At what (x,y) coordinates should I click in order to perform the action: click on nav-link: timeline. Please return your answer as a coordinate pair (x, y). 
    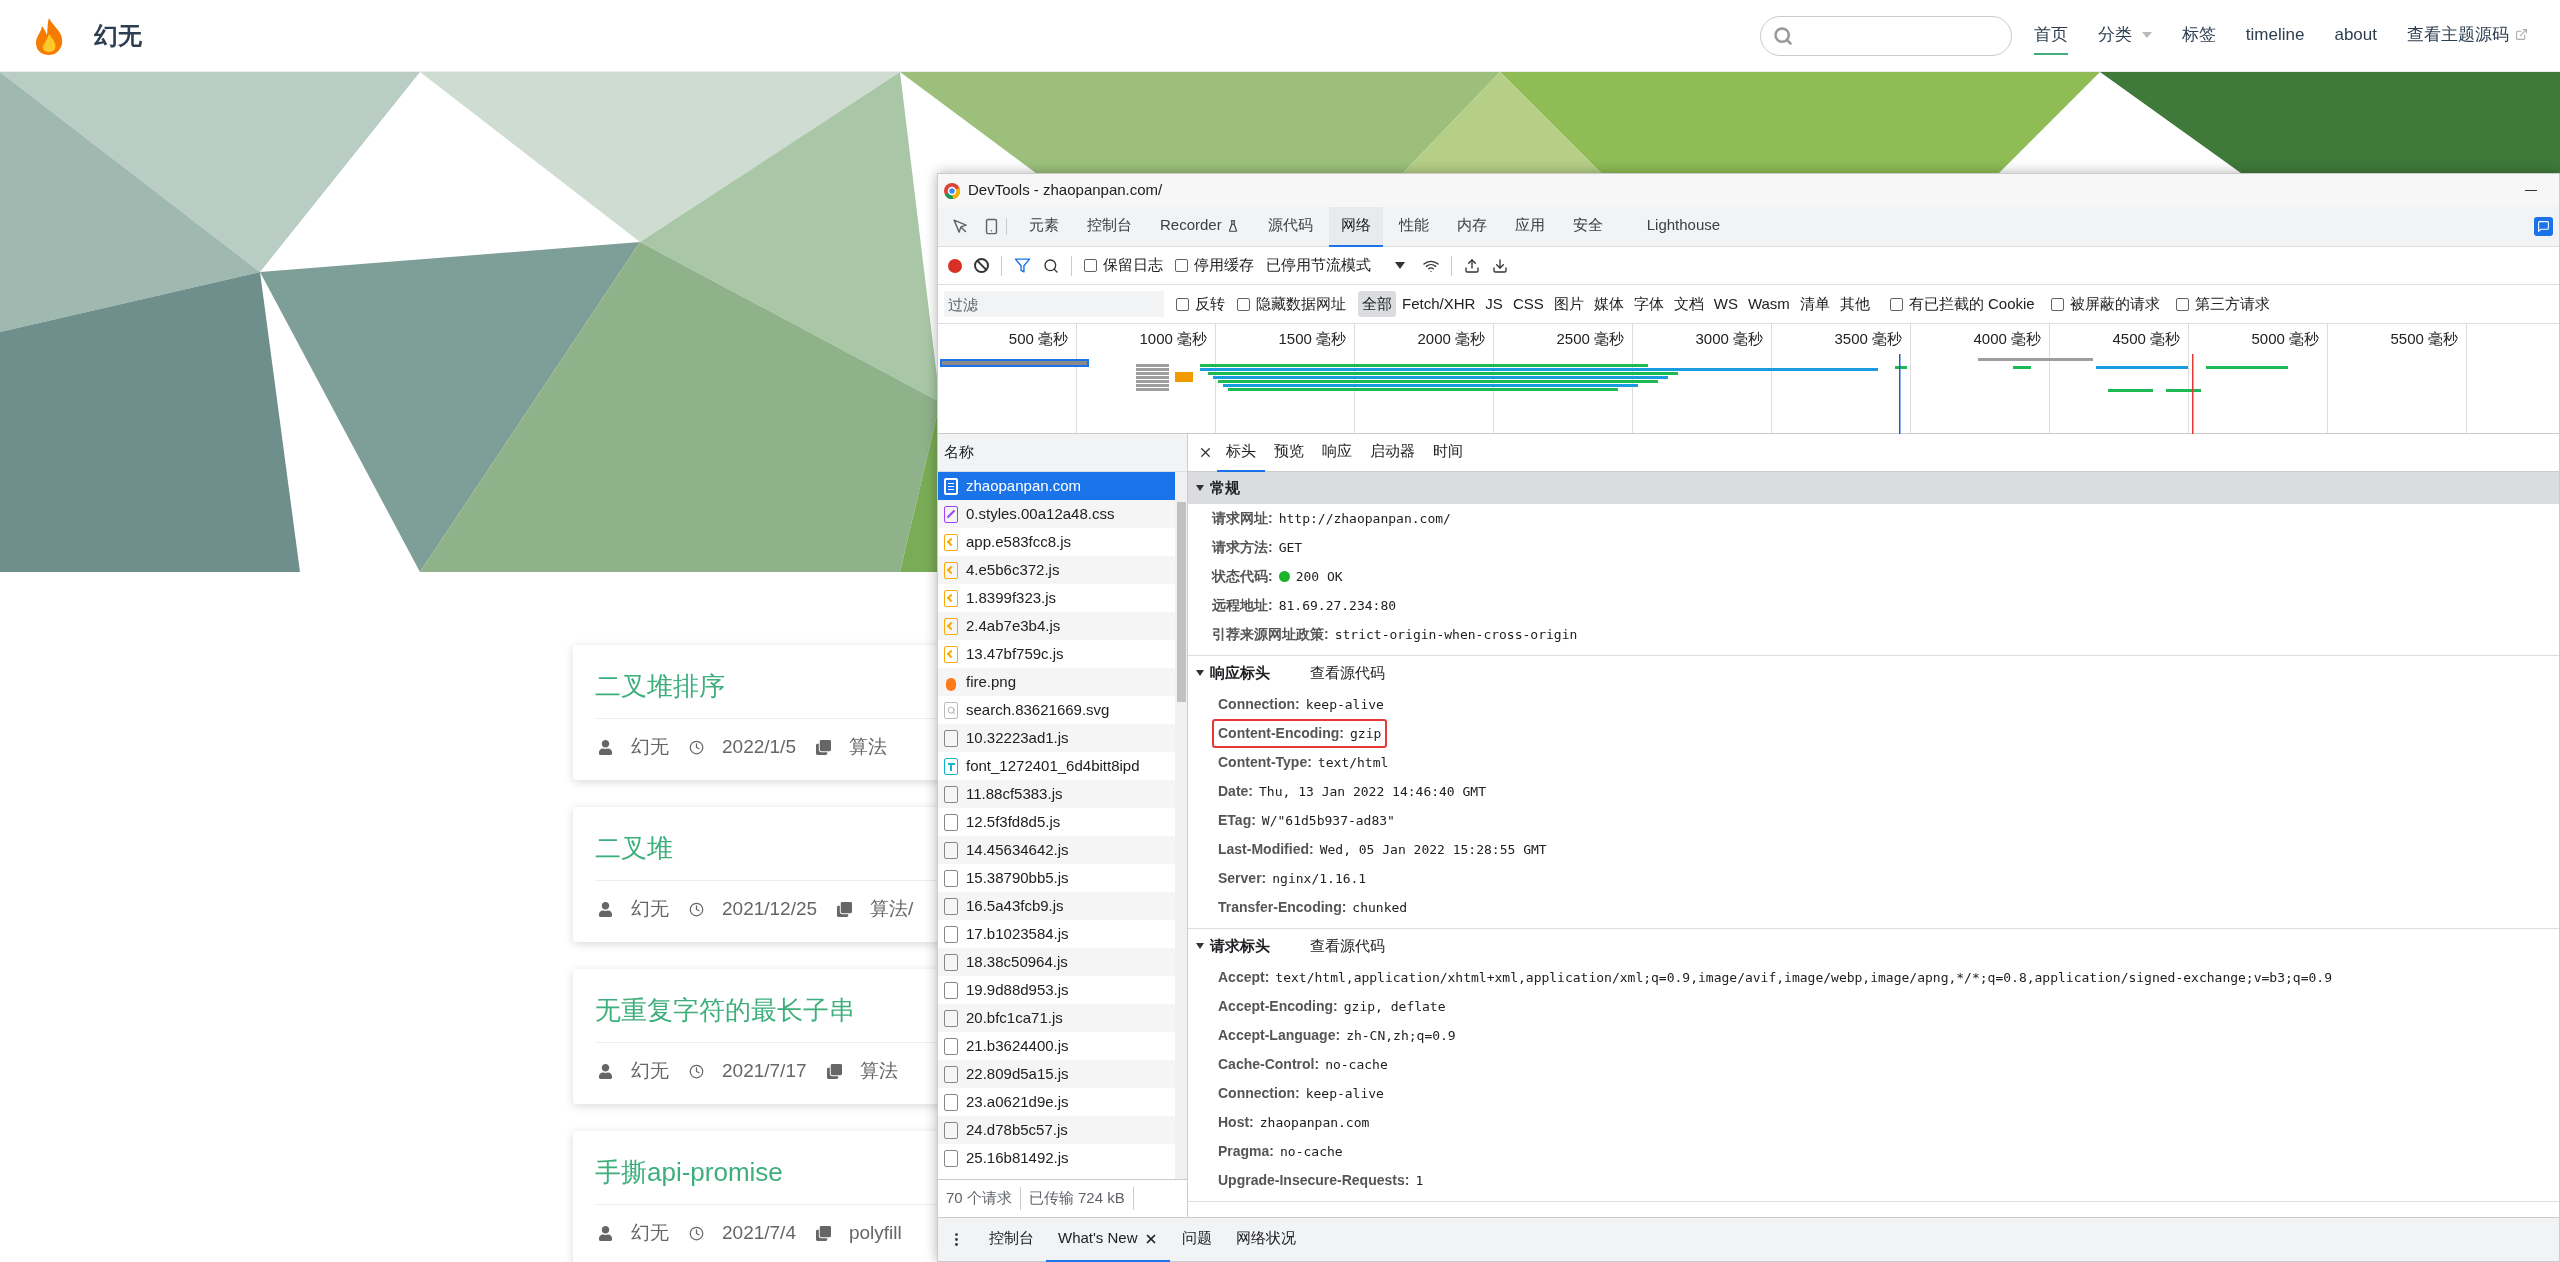
    Looking at the image, I should click on (2275, 35).